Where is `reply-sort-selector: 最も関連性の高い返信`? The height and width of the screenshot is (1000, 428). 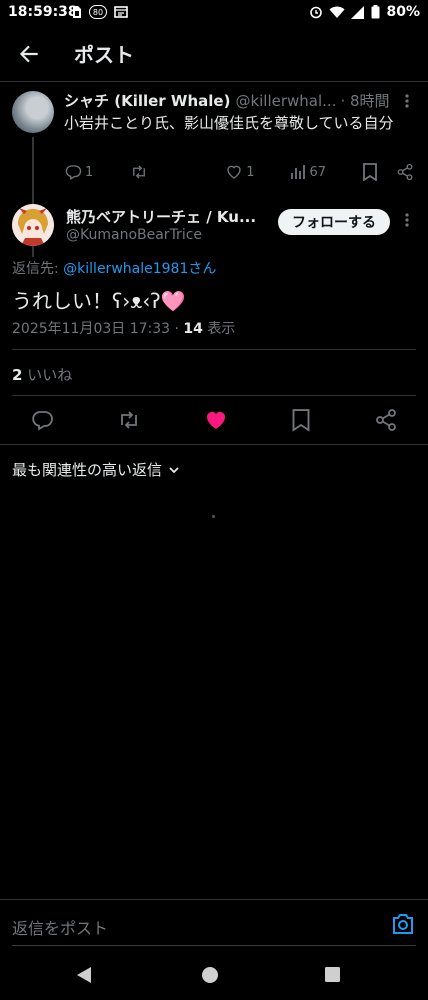 reply-sort-selector: 最も関連性の高い返信 is located at coordinates (96, 469).